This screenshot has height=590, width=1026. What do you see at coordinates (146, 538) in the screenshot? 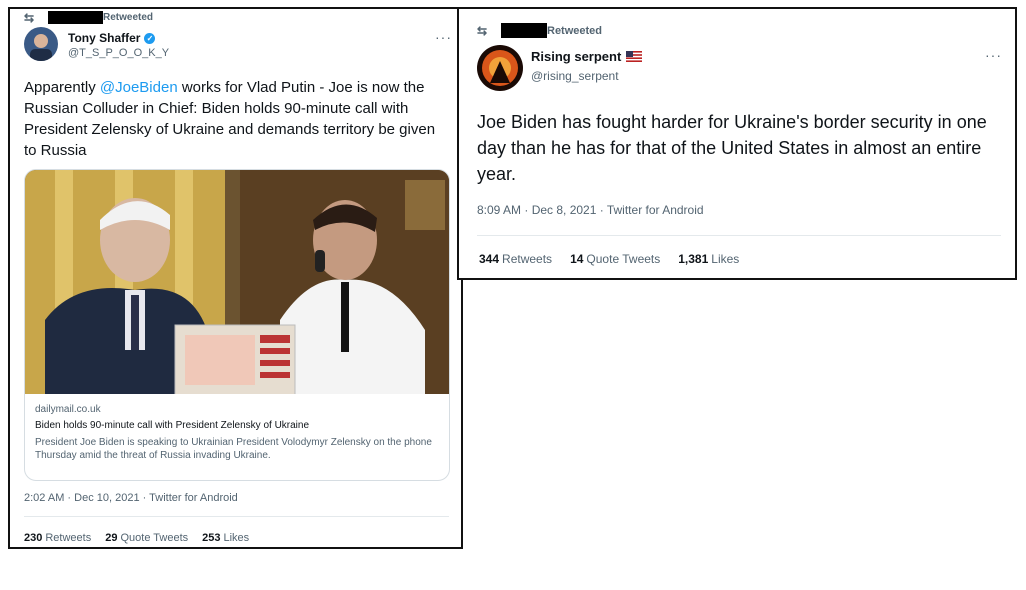
I see `quote-tweets-stat: 29 Quote Tweets` at bounding box center [146, 538].